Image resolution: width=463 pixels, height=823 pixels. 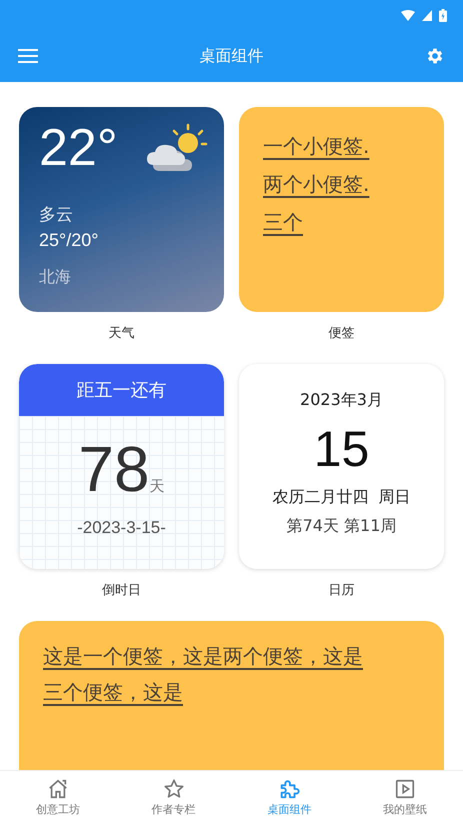 I want to click on city-name: 北海, so click(x=55, y=277).